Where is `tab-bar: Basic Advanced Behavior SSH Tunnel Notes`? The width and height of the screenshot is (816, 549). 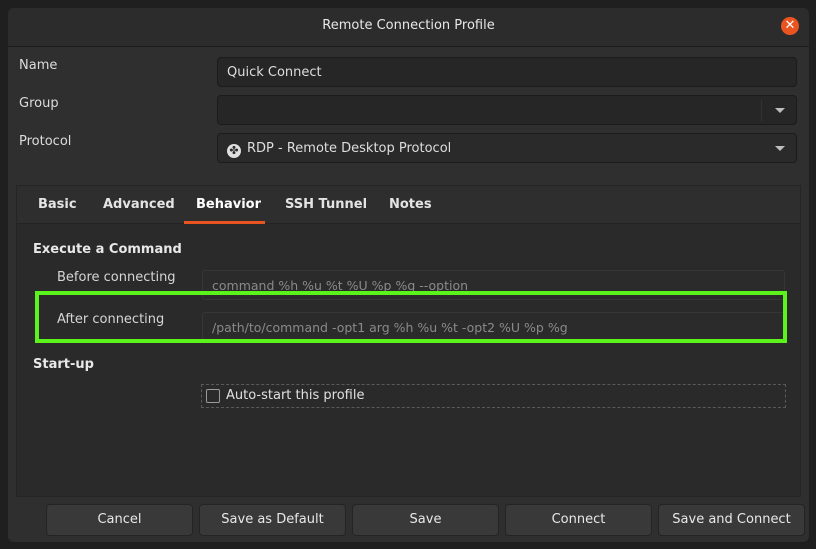 tab-bar: Basic Advanced Behavior SSH Tunnel Notes is located at coordinates (408, 205).